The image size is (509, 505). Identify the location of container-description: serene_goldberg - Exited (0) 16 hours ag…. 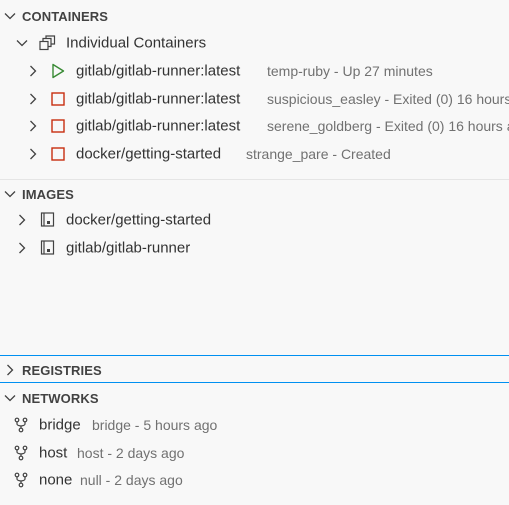
(388, 126).